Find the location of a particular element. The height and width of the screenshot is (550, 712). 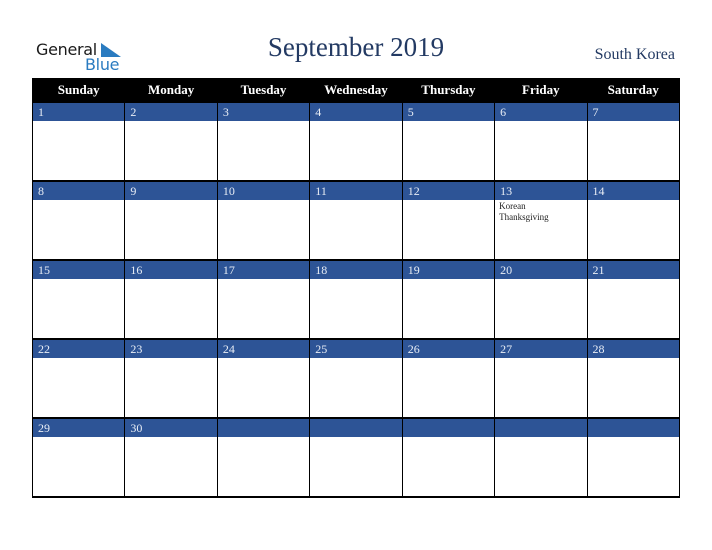

day-cell-content: 15 is located at coordinates (79, 299).